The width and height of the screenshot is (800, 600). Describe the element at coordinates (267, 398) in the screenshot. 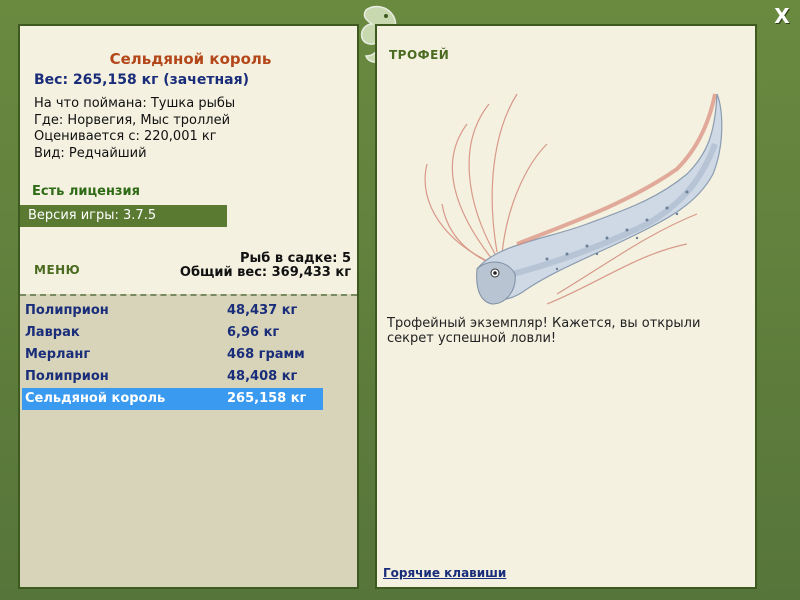

I see `catch-weight: 265,158 кг` at that location.